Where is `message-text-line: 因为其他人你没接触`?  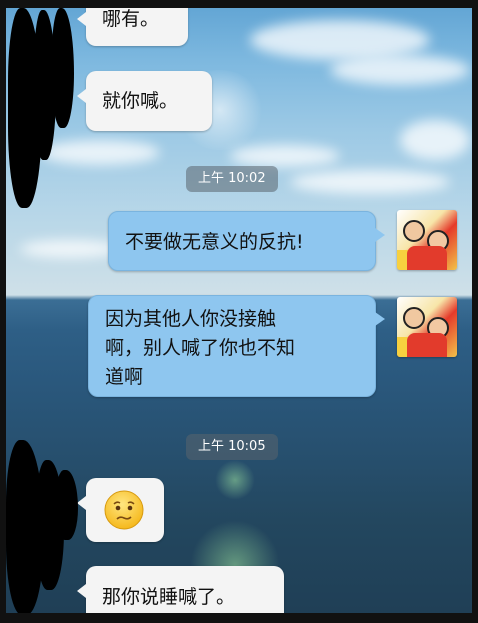
message-text-line: 因为其他人你没接触 is located at coordinates (191, 319).